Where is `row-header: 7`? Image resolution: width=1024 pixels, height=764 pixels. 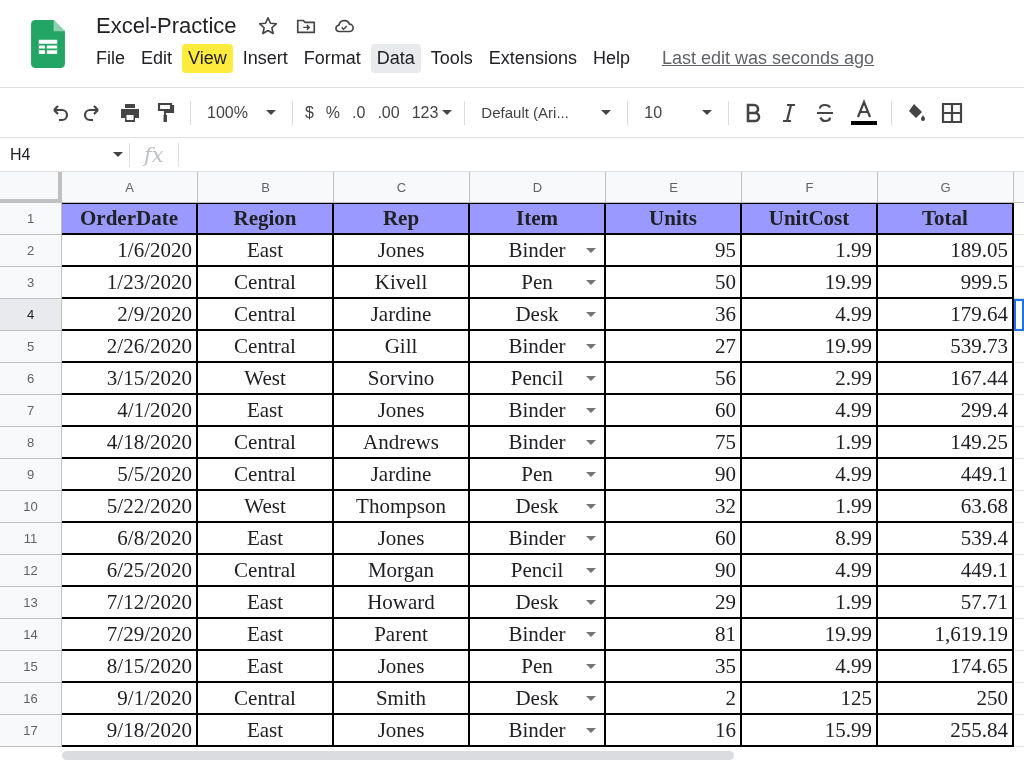 row-header: 7 is located at coordinates (31, 411).